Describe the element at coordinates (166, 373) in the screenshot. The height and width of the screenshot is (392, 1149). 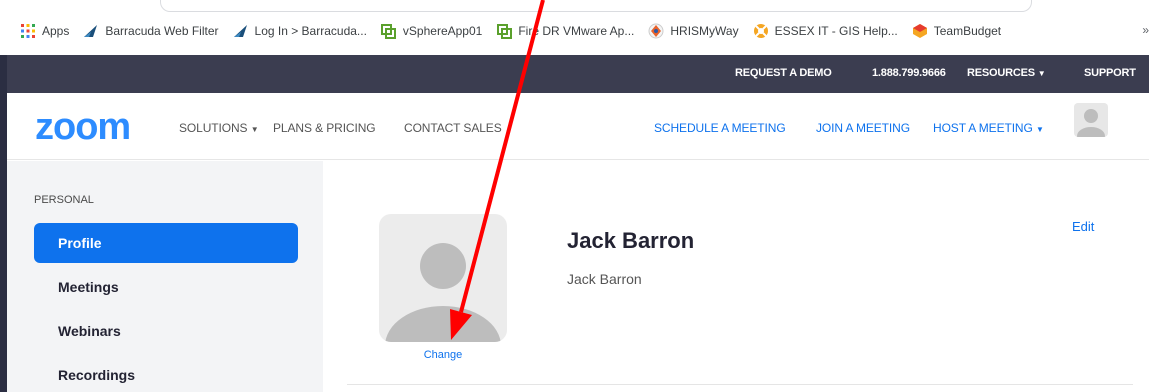
I see `sidebar-item-recordings: Recordings` at that location.